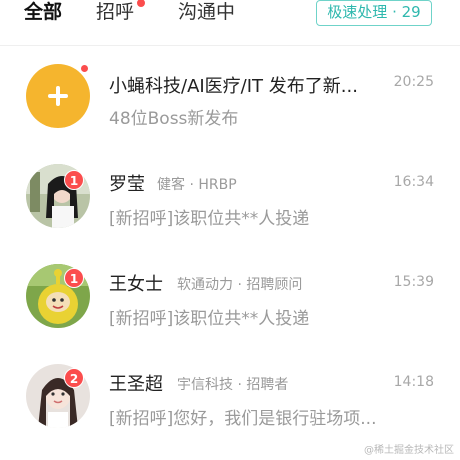 This screenshot has height=460, width=460. Describe the element at coordinates (374, 13) in the screenshot. I see `quick-process-button: 极速处理 · 29` at that location.